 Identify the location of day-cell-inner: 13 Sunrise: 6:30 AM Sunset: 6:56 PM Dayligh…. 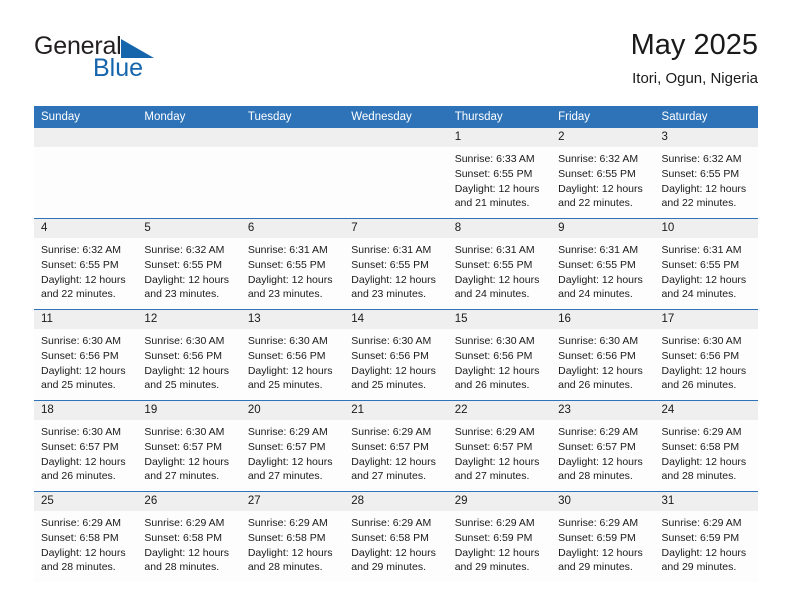
(292, 355).